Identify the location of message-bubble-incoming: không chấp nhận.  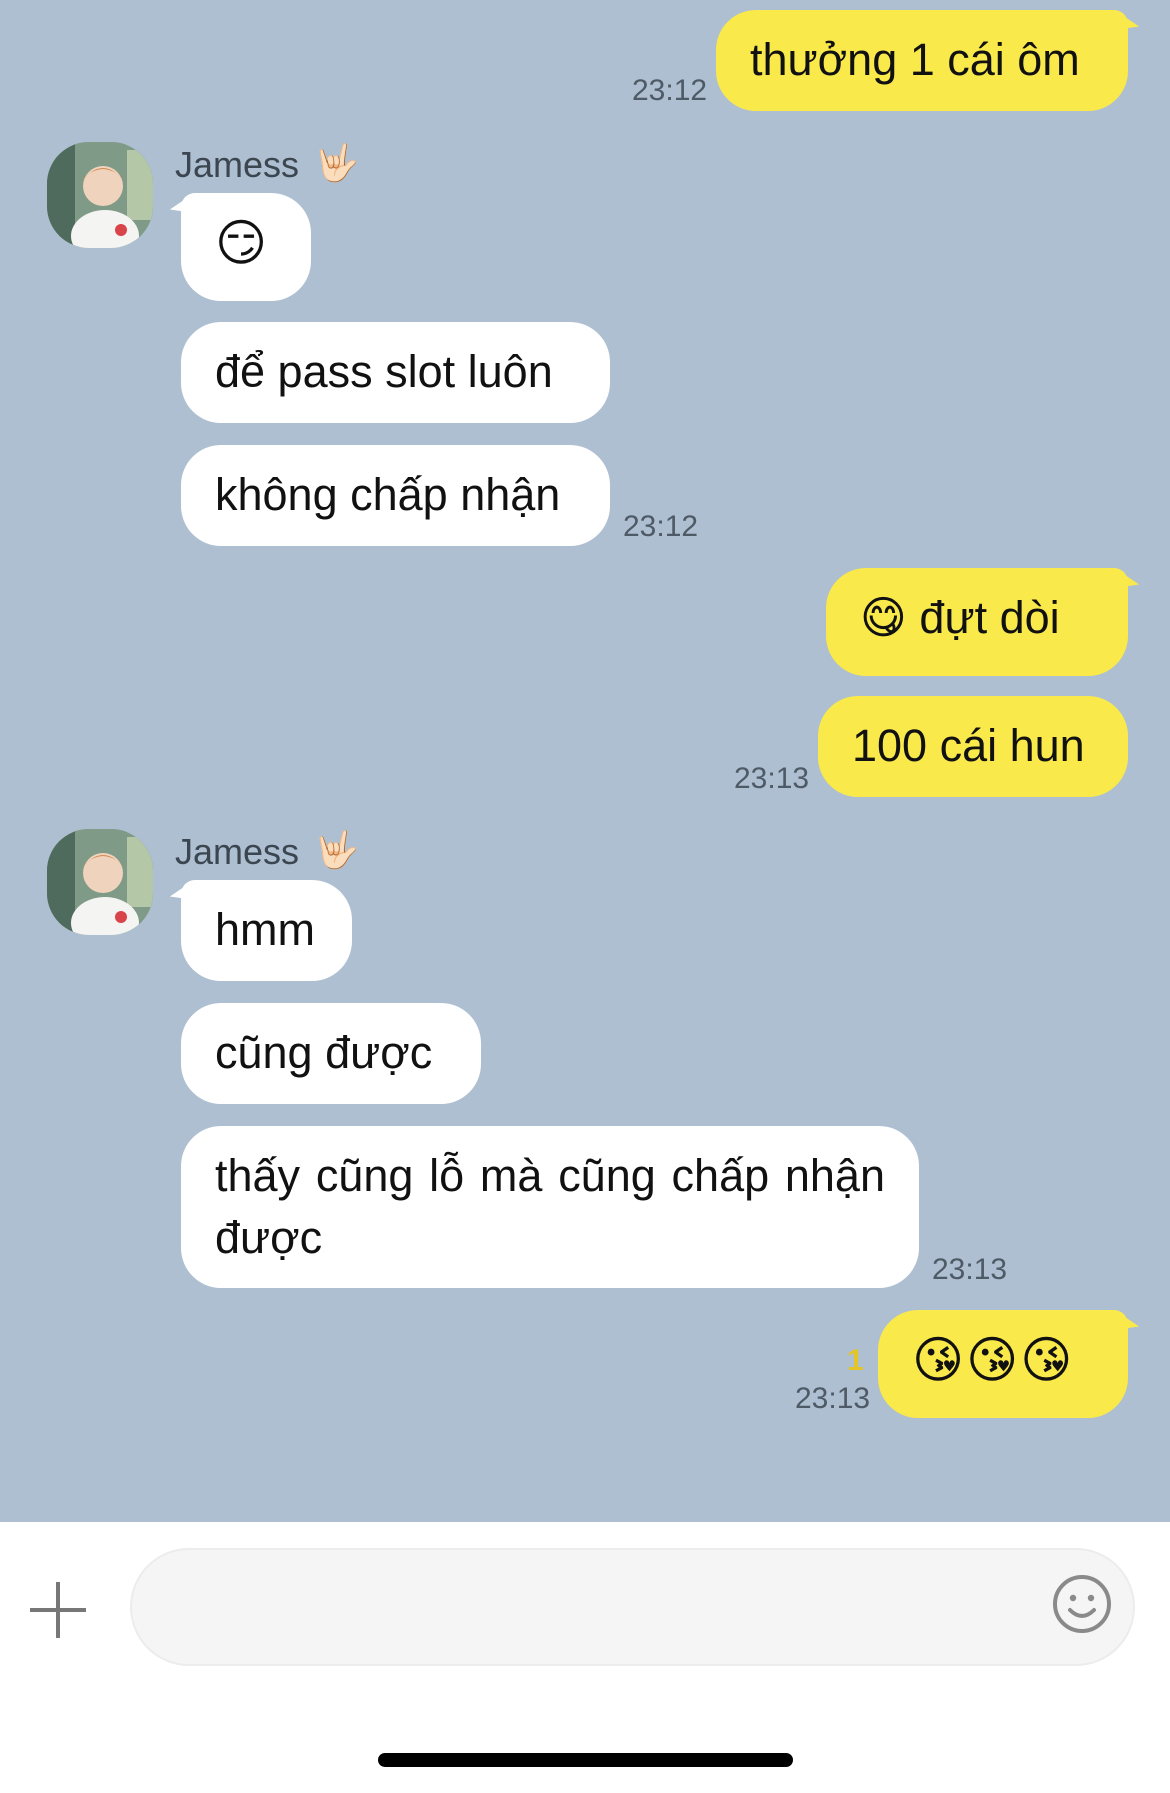
(395, 495).